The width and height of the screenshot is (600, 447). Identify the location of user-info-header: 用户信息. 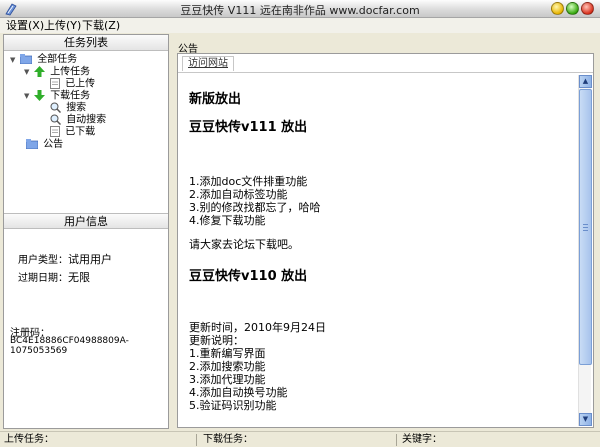
(86, 221).